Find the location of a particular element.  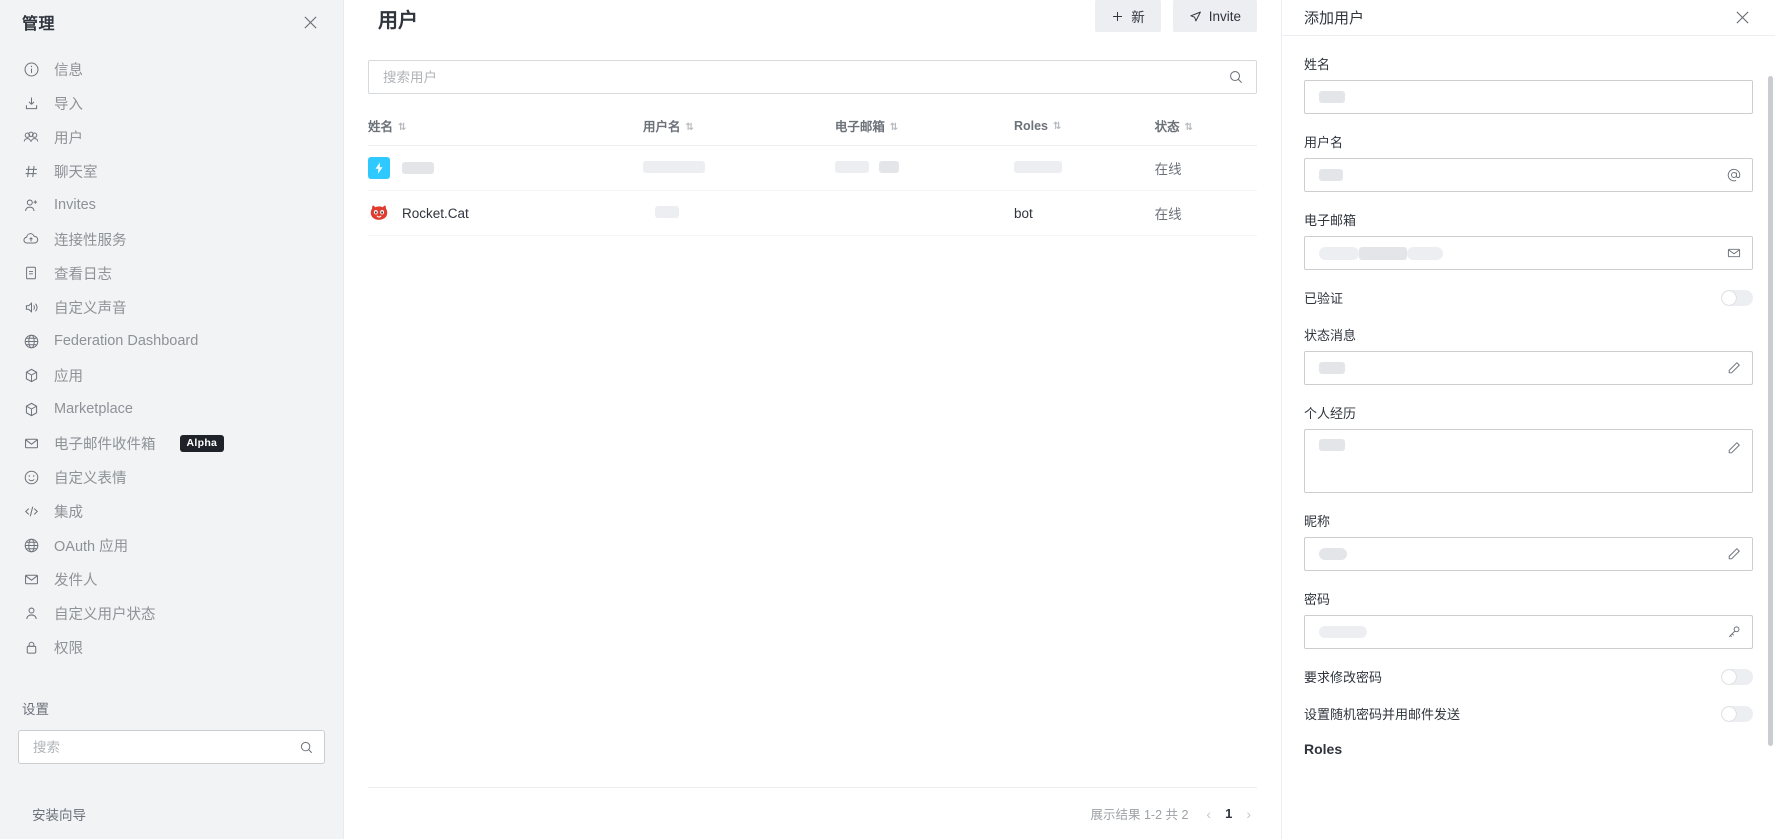

sidebar-item-label: 自定义用户状态 is located at coordinates (105, 614).